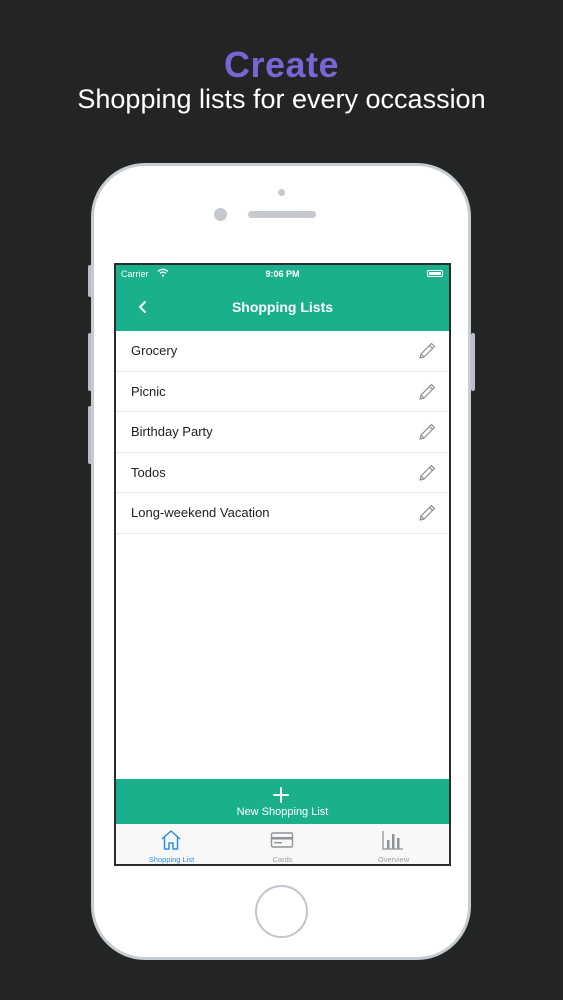 The width and height of the screenshot is (563, 1000). Describe the element at coordinates (281, 192) in the screenshot. I see `proximity-sensor` at that location.